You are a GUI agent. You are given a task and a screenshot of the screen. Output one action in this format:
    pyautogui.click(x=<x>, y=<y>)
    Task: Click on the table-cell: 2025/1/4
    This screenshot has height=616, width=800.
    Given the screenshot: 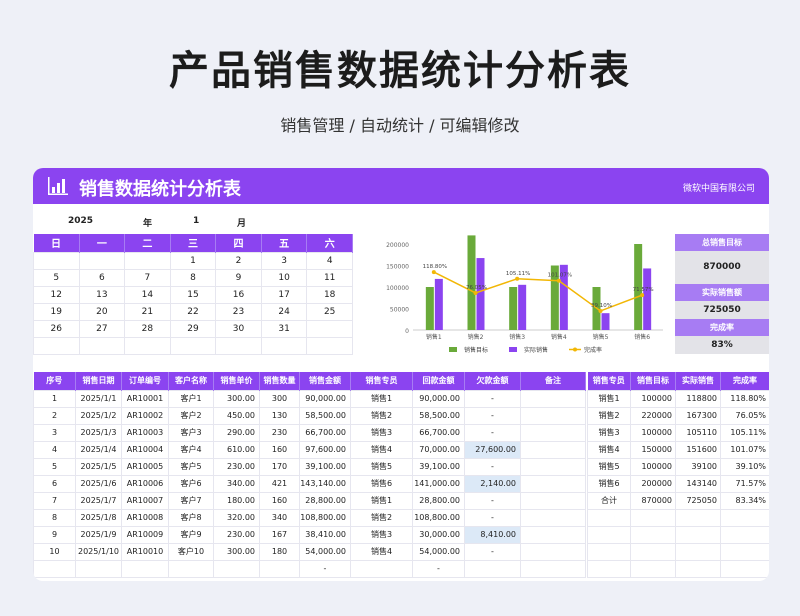 What is the action you would take?
    pyautogui.click(x=98, y=449)
    